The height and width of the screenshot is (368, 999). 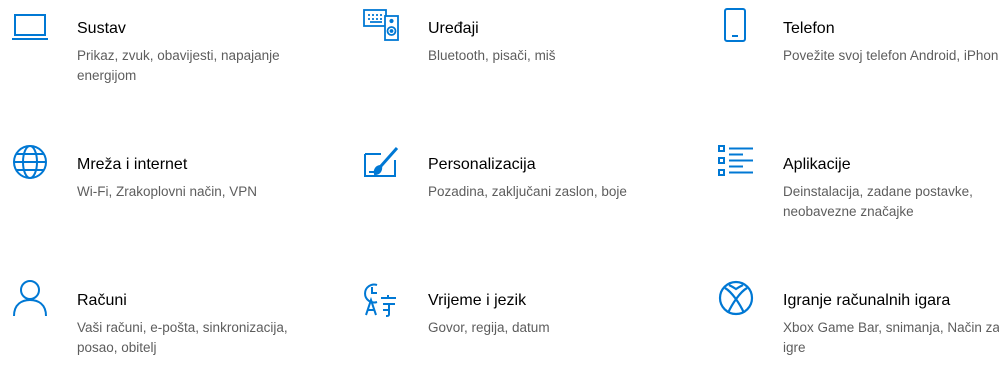 What do you see at coordinates (891, 55) in the screenshot?
I see `tile-description: Povežite svoj telefon Android, iPhone` at bounding box center [891, 55].